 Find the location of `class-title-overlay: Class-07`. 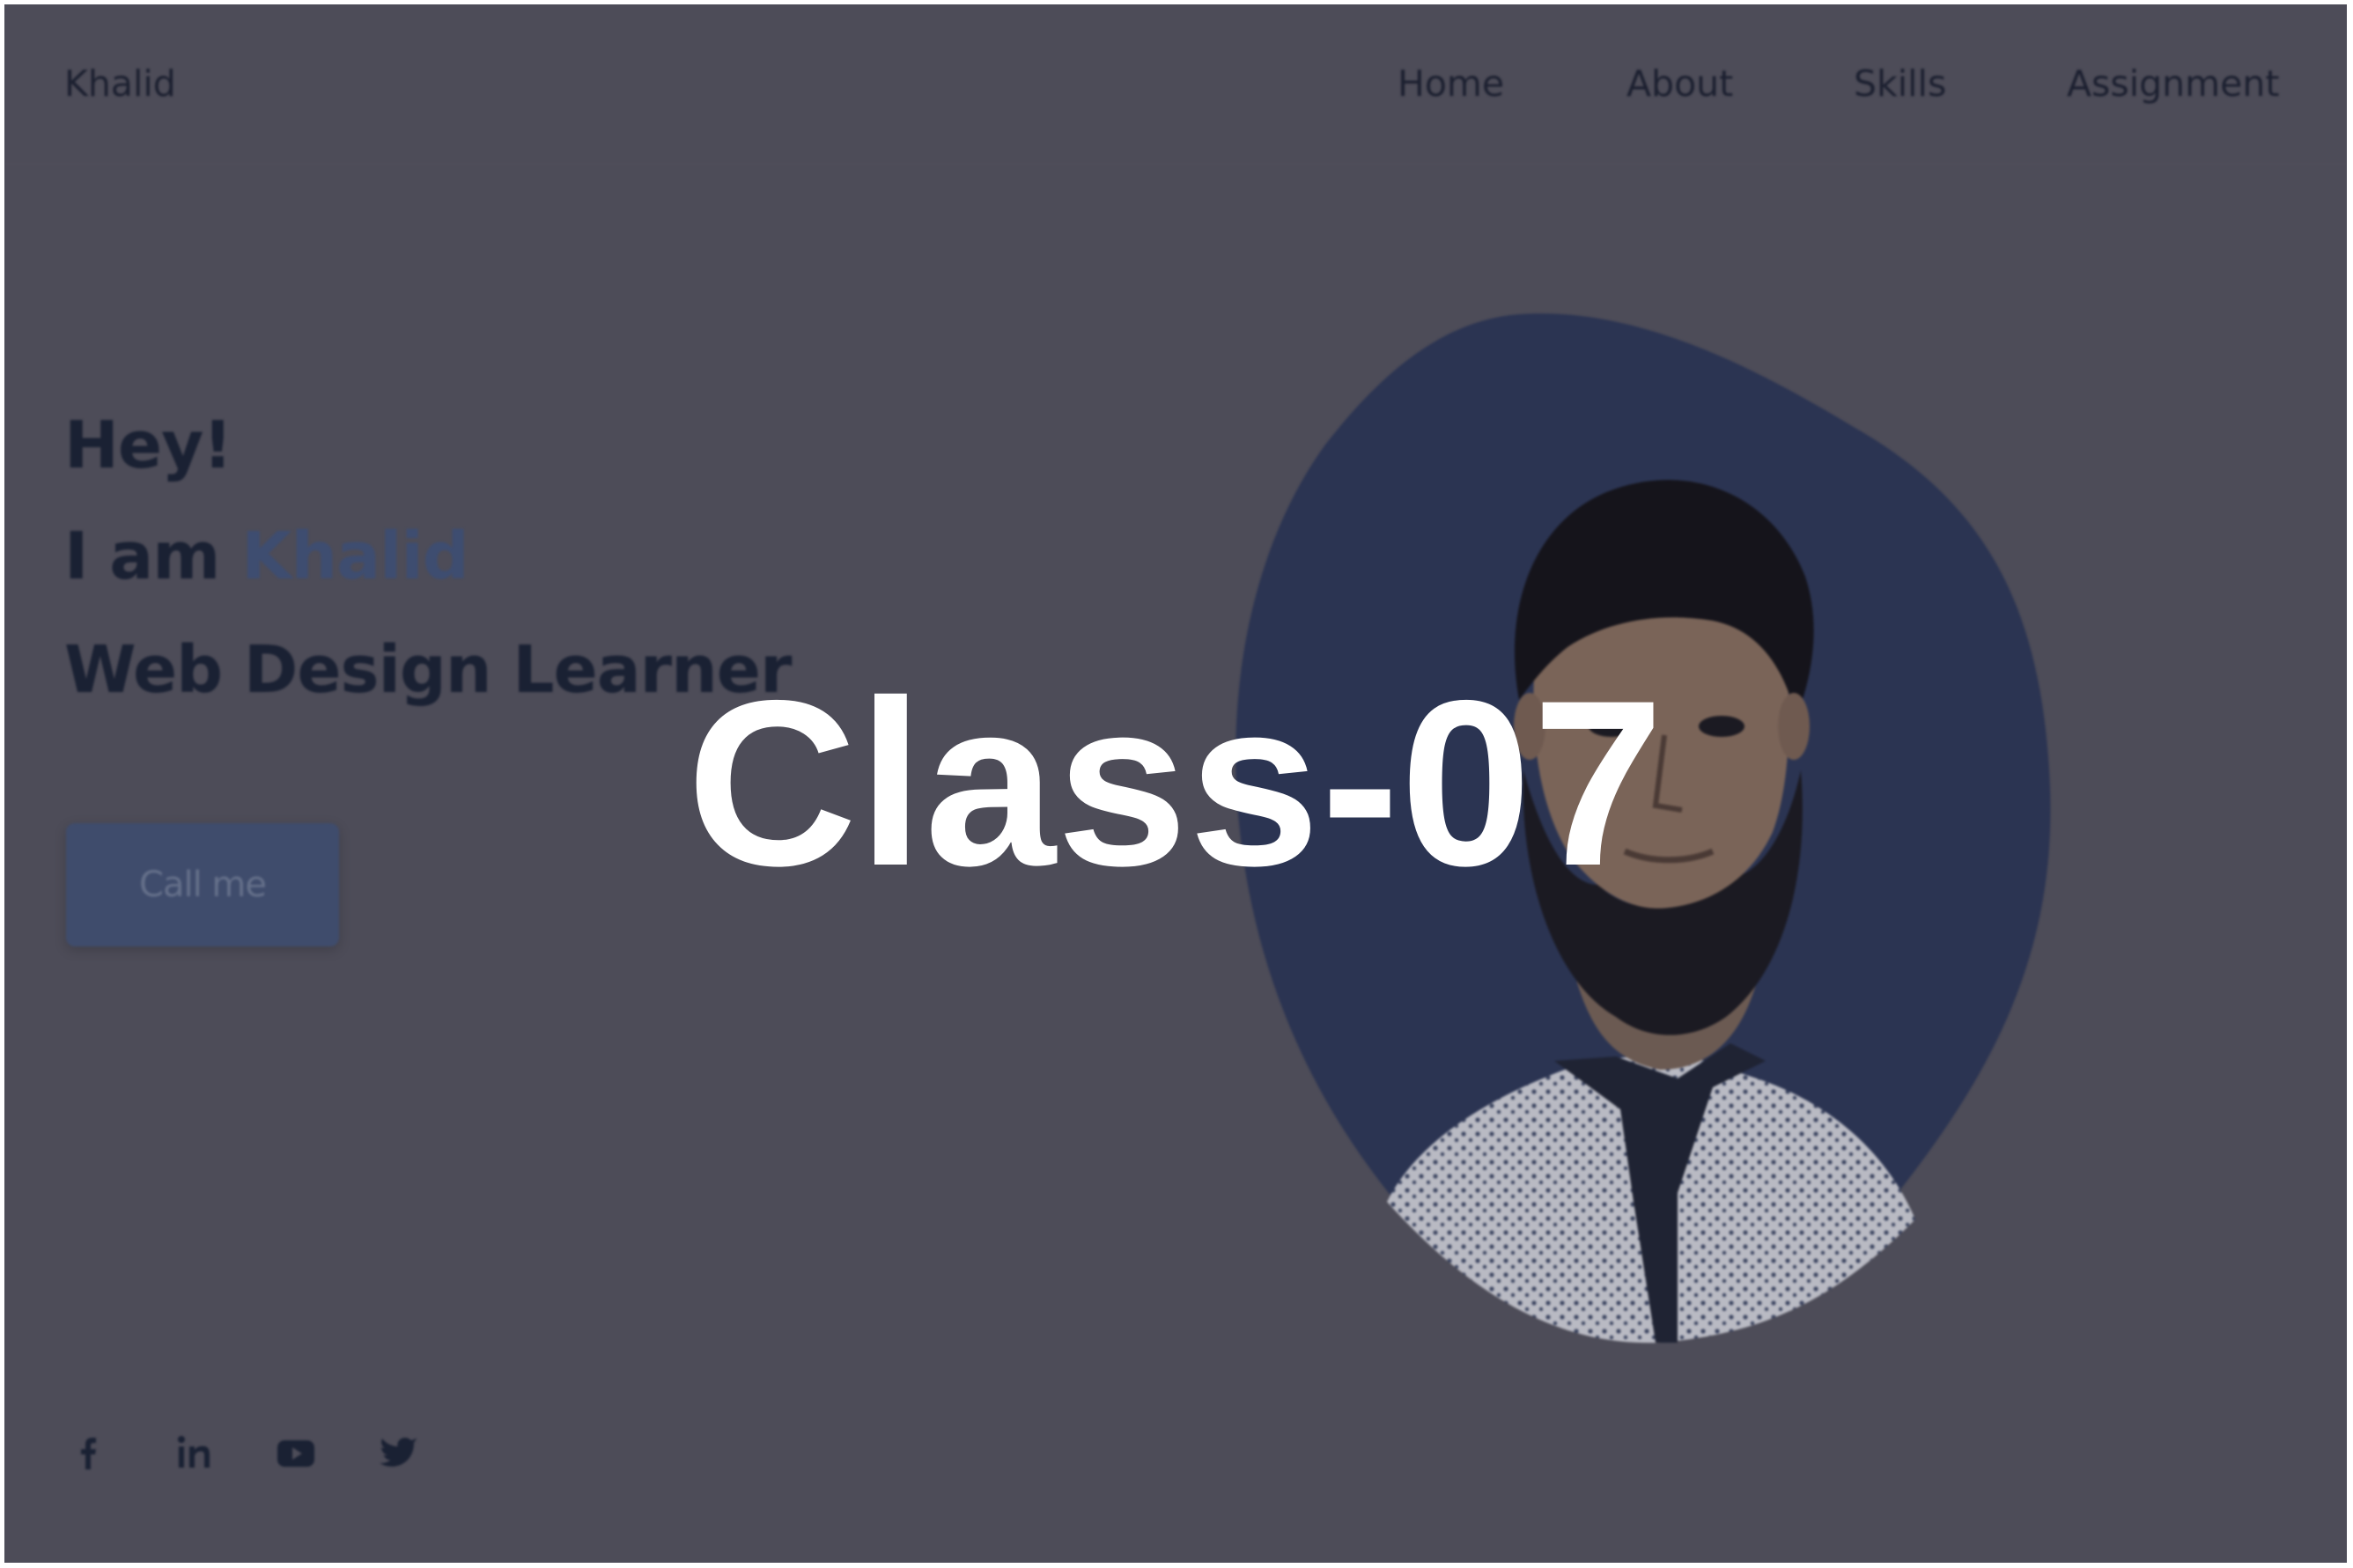

class-title-overlay: Class-07 is located at coordinates (1175, 783).